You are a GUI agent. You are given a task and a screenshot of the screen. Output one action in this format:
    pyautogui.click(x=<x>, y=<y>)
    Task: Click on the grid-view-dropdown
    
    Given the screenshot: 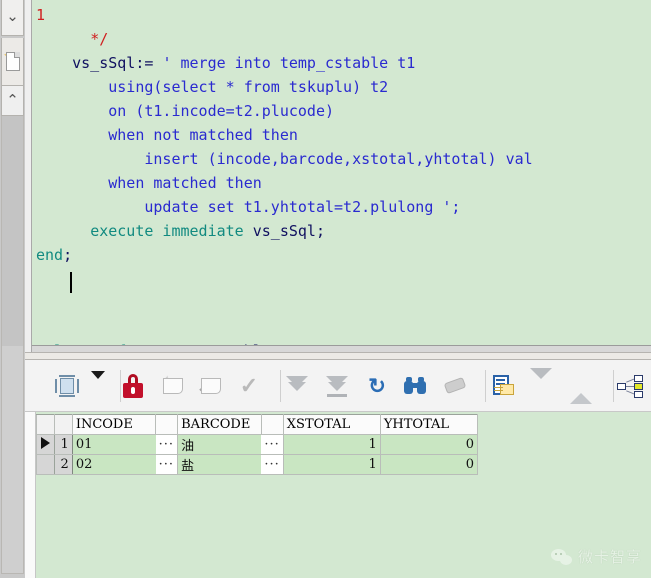 What is the action you would take?
    pyautogui.click(x=98, y=386)
    